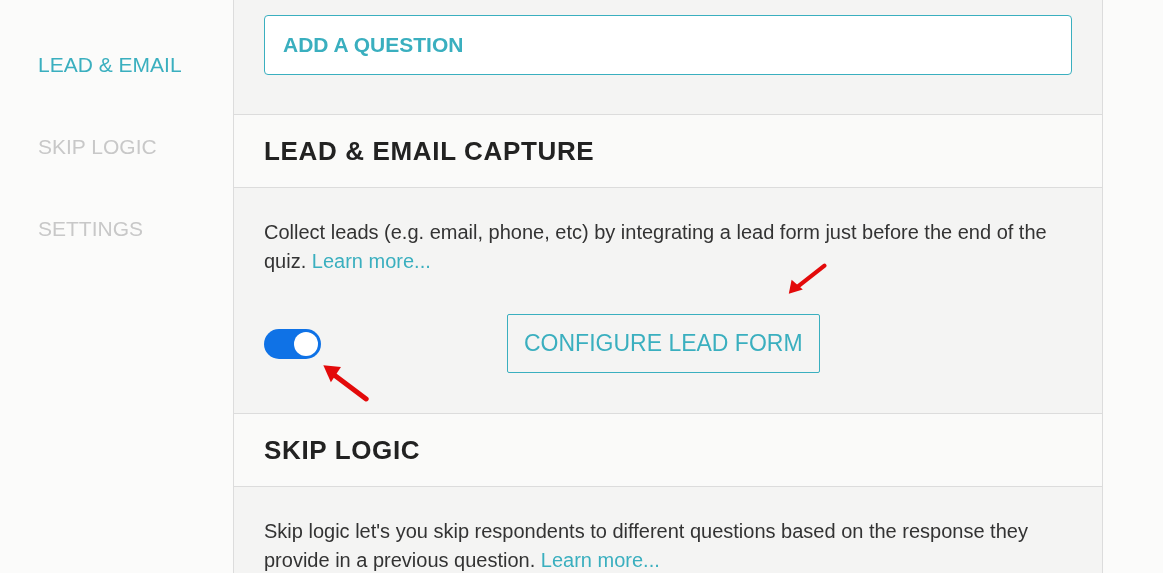 Image resolution: width=1163 pixels, height=573 pixels. Describe the element at coordinates (292, 343) in the screenshot. I see `toggle-switch` at that location.